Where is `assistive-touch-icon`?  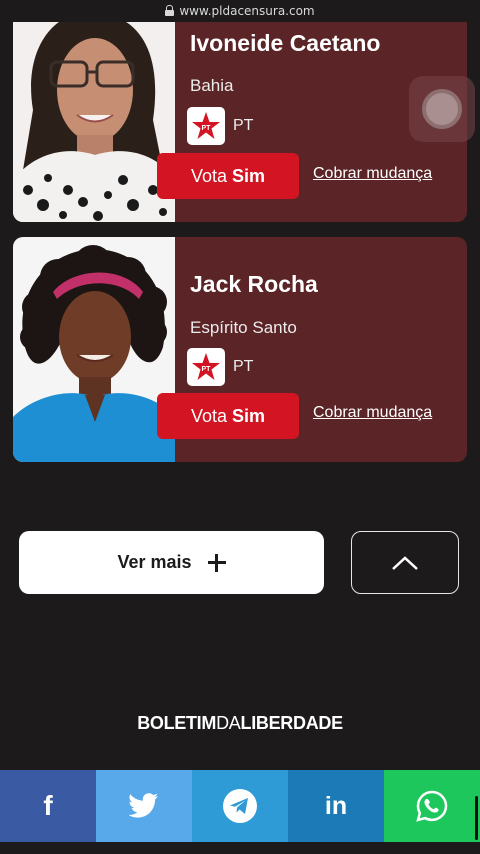
assistive-touch-icon is located at coordinates (442, 109).